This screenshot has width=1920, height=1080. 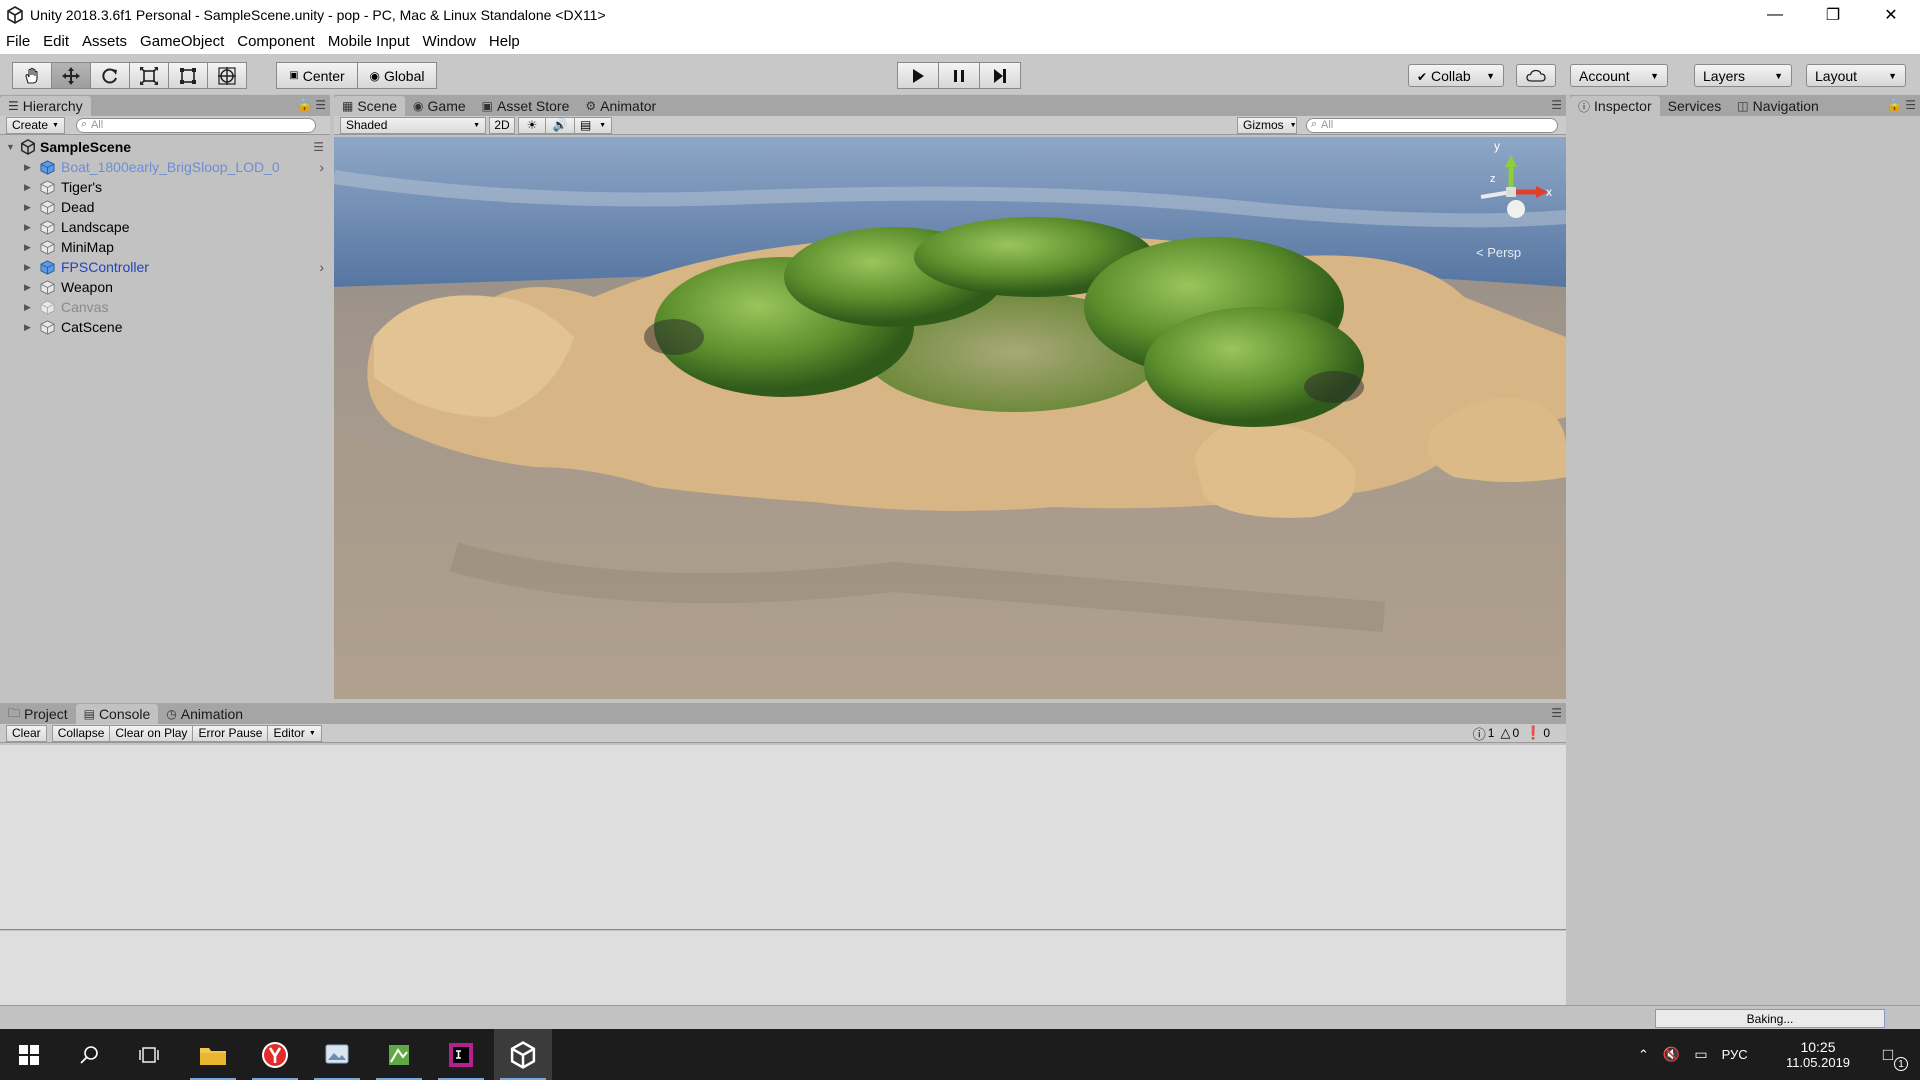 What do you see at coordinates (461, 1054) in the screenshot?
I see `taskbar-jetbrains-ide` at bounding box center [461, 1054].